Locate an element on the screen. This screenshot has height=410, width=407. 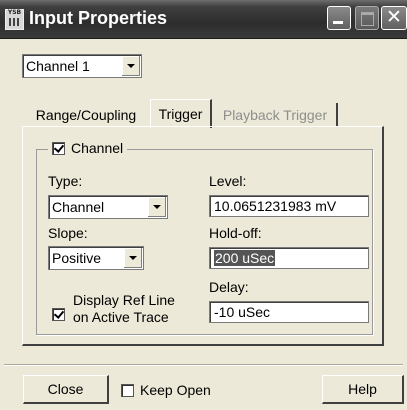
footer-separator is located at coordinates (203, 365).